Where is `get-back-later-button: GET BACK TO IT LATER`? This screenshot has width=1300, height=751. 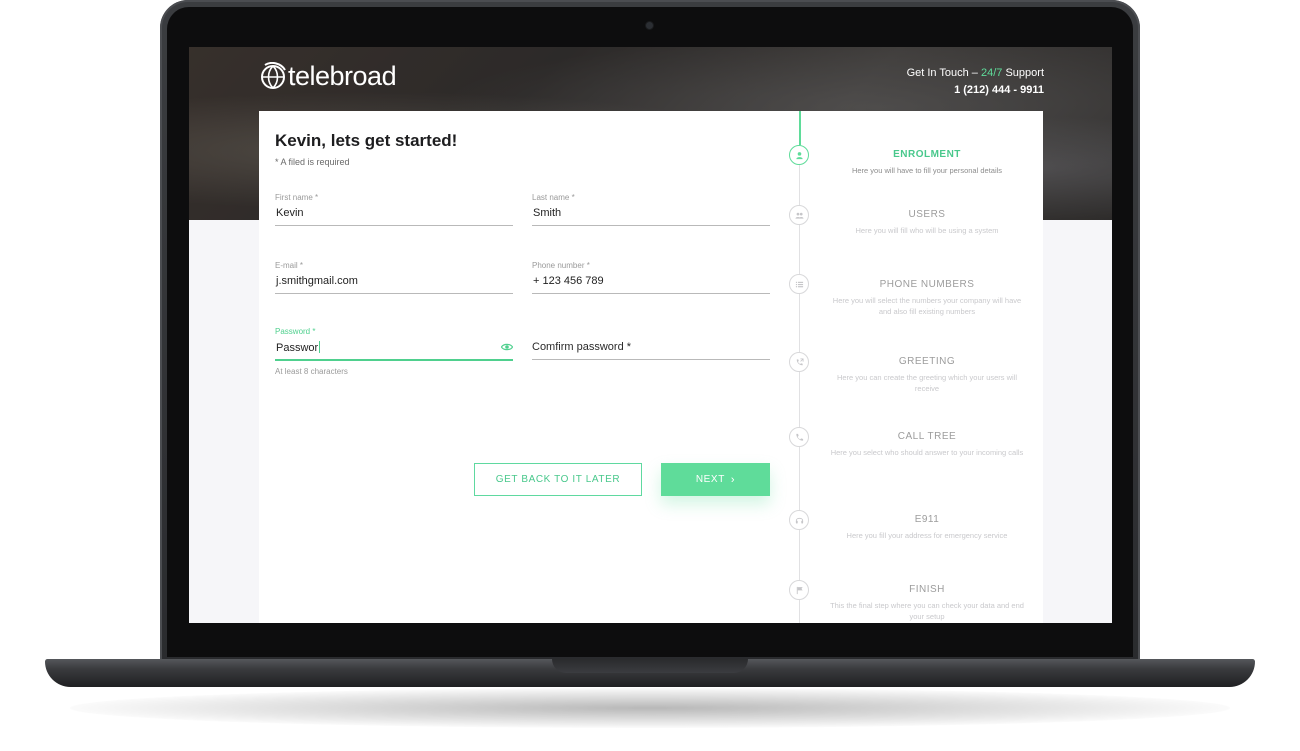 get-back-later-button: GET BACK TO IT LATER is located at coordinates (558, 479).